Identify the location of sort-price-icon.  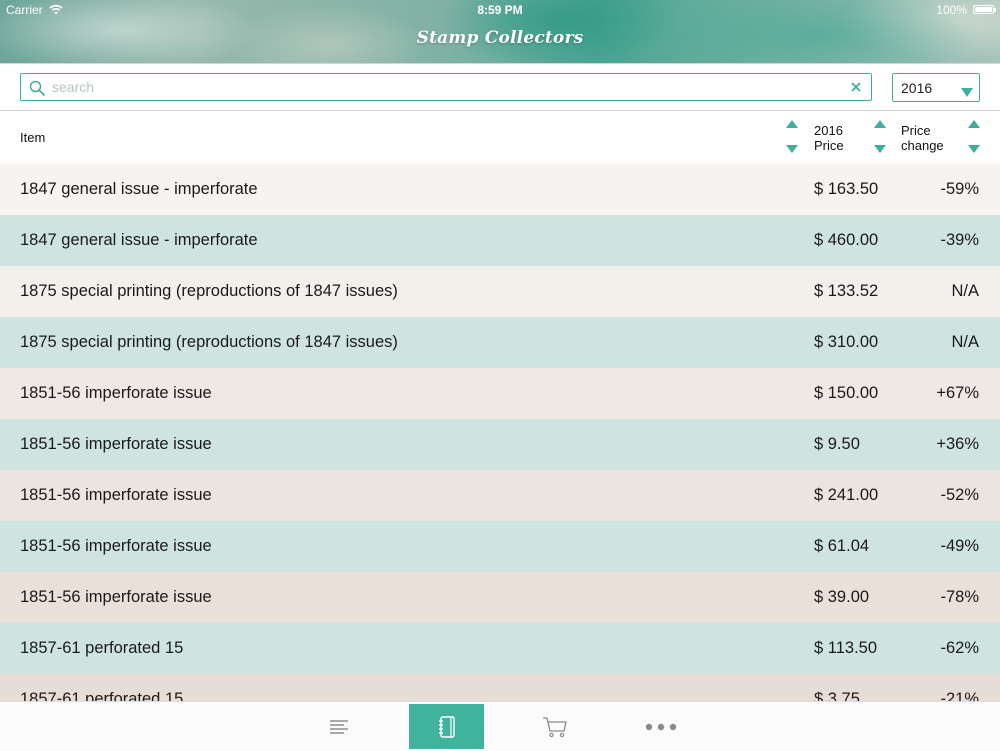
(880, 137).